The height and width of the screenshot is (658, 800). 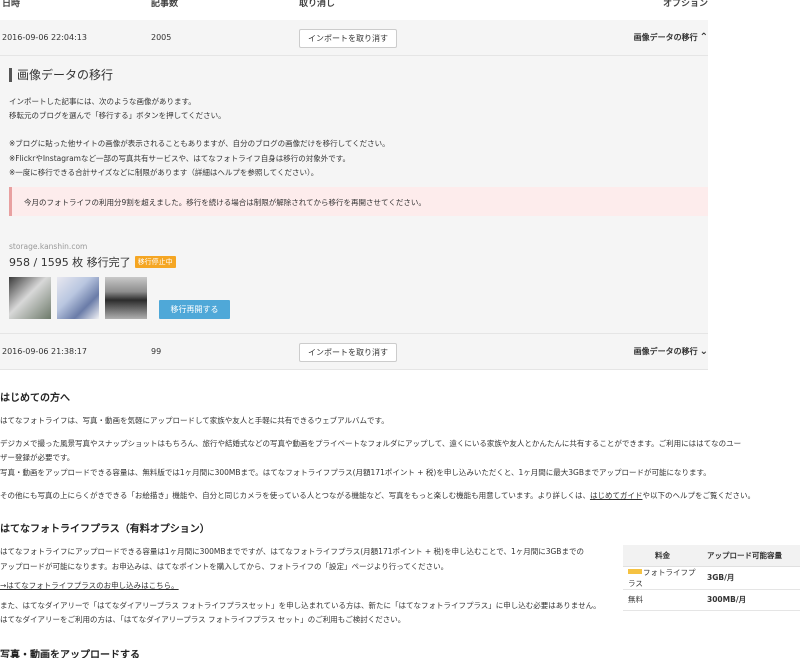 I want to click on upload-heading: 写真・動画をアップロードする, so click(x=70, y=654).